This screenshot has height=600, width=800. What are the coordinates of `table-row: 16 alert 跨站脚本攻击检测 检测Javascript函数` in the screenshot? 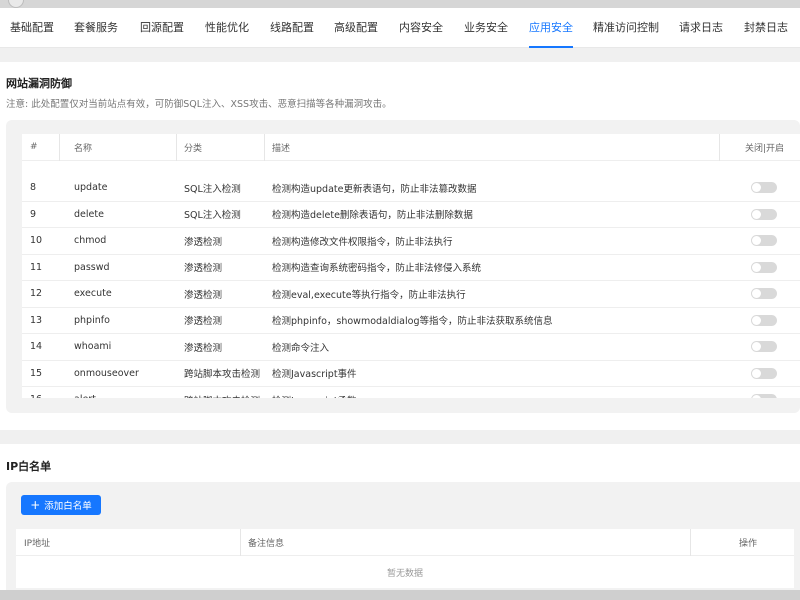 It's located at (411, 392).